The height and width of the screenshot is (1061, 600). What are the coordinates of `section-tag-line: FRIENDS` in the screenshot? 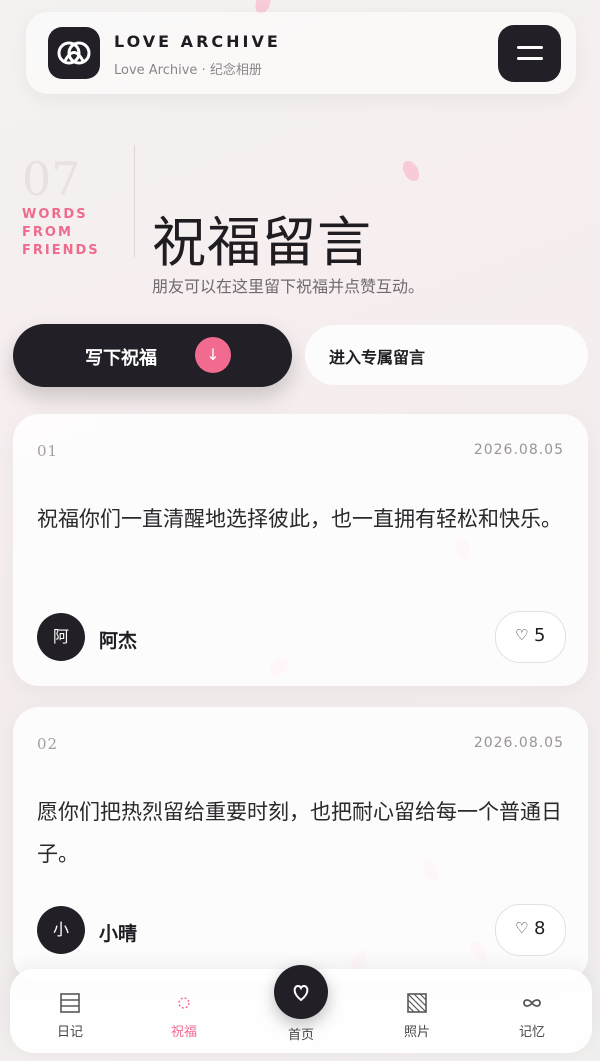 It's located at (61, 250).